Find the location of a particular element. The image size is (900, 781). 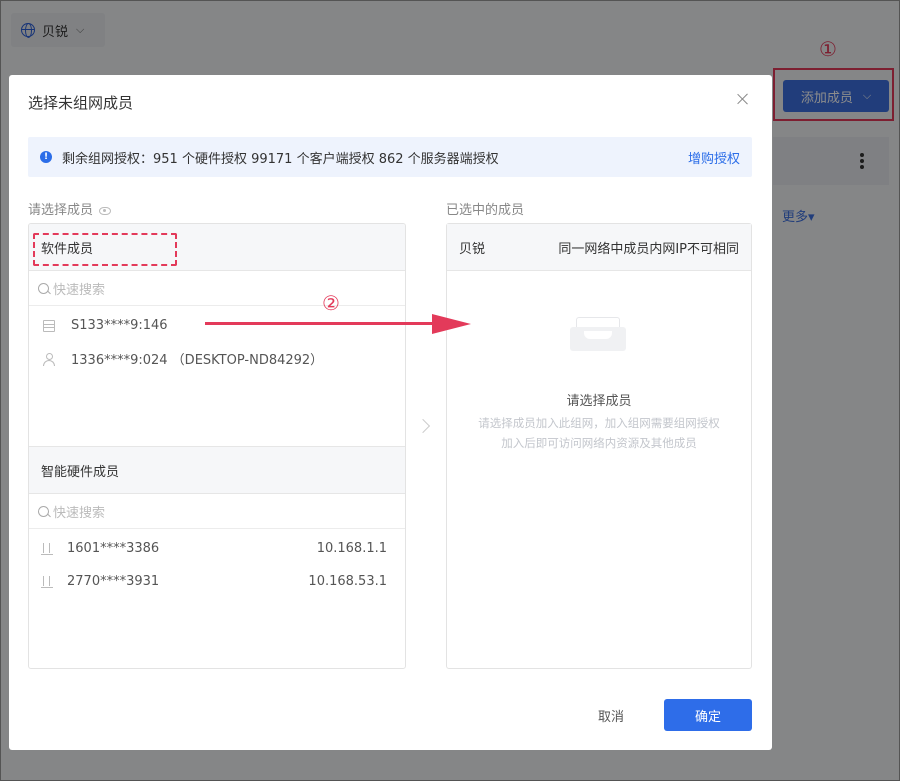

annotation-step-2: ② is located at coordinates (331, 303).